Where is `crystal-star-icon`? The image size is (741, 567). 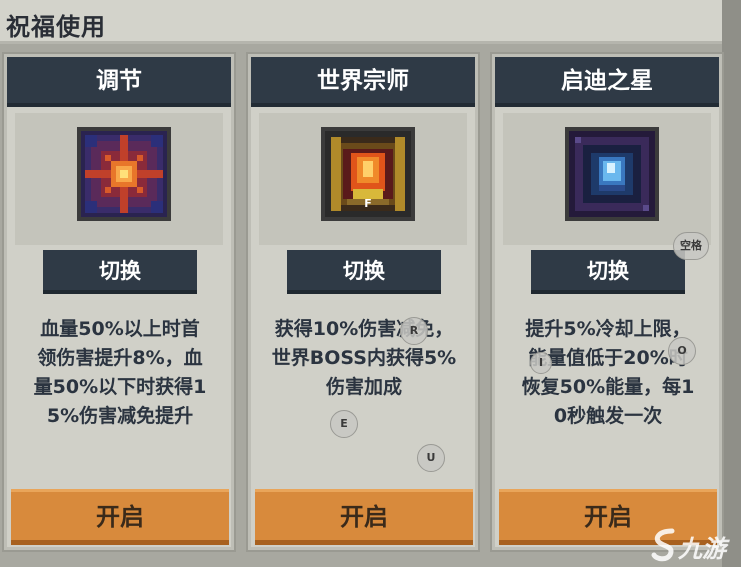
crystal-star-icon is located at coordinates (612, 174).